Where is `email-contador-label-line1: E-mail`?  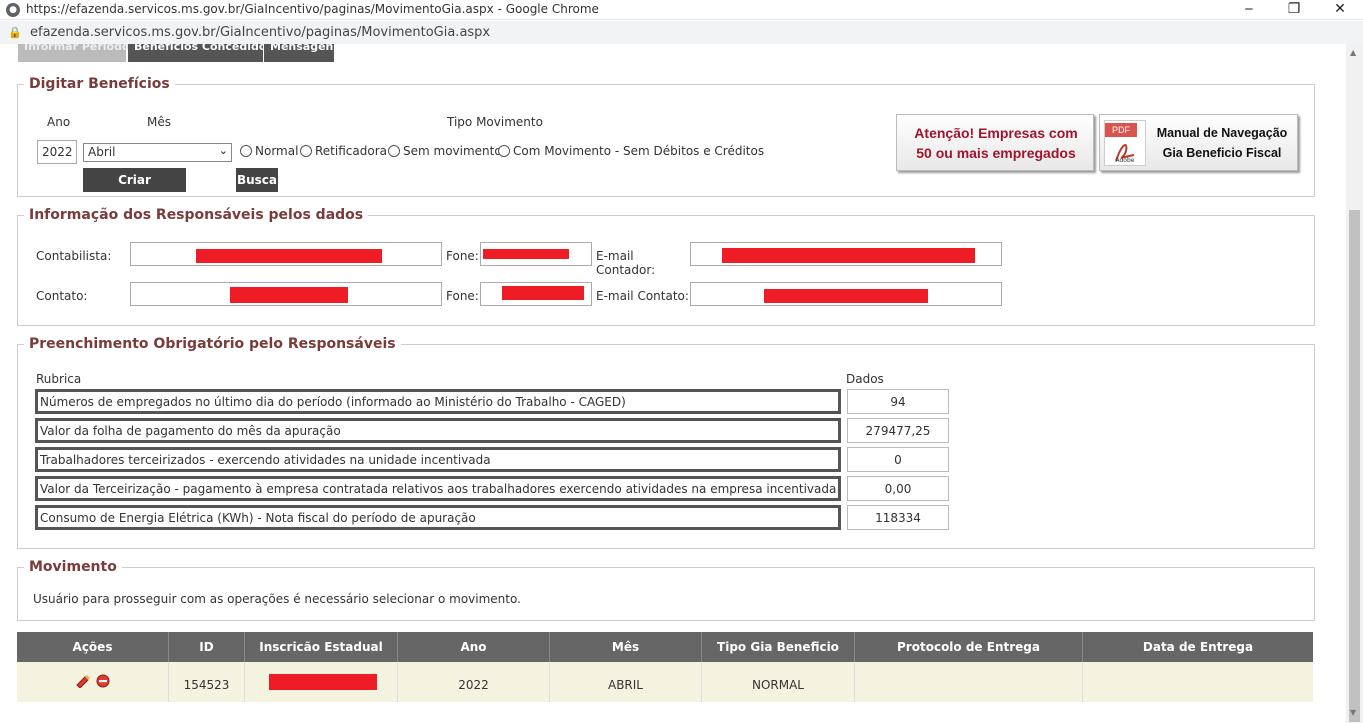
email-contador-label-line1: E-mail is located at coordinates (615, 256).